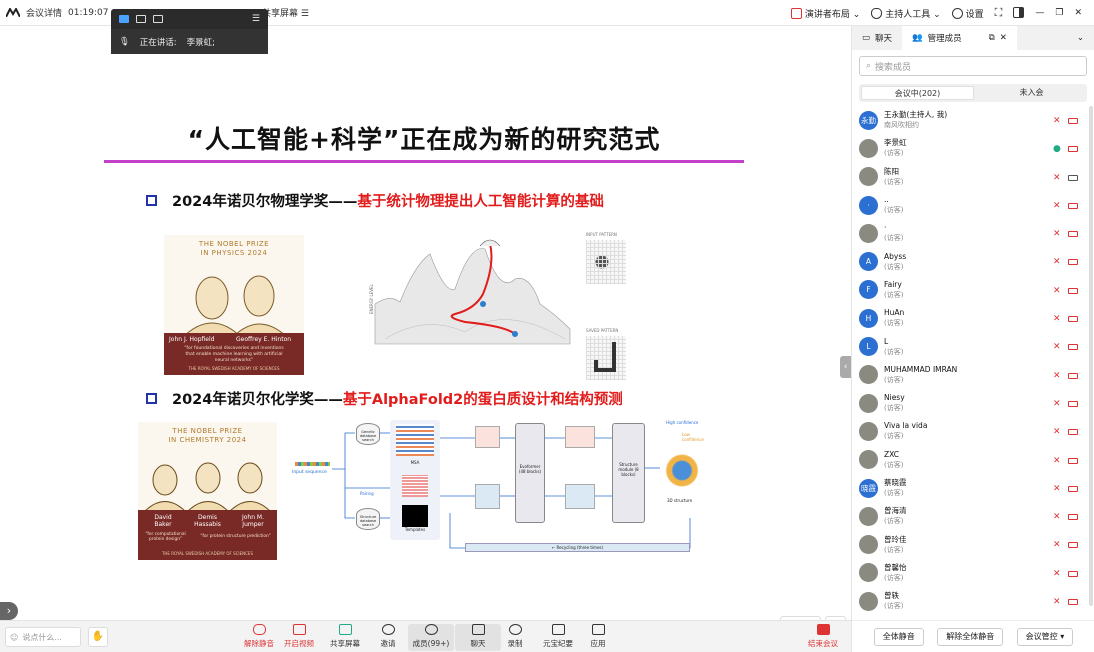 The height and width of the screenshot is (652, 1094). What do you see at coordinates (1073, 177) in the screenshot?
I see `camera-icon` at bounding box center [1073, 177].